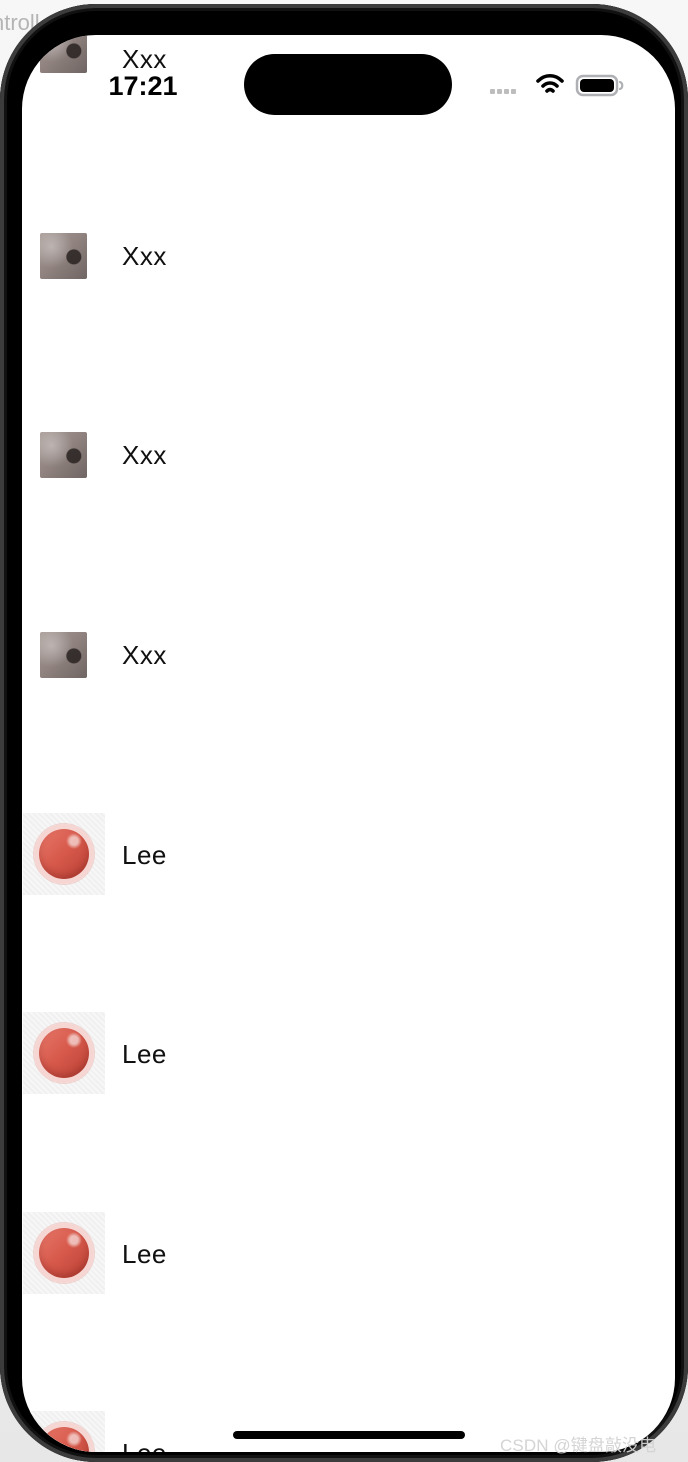  I want to click on home-indicator, so click(349, 1435).